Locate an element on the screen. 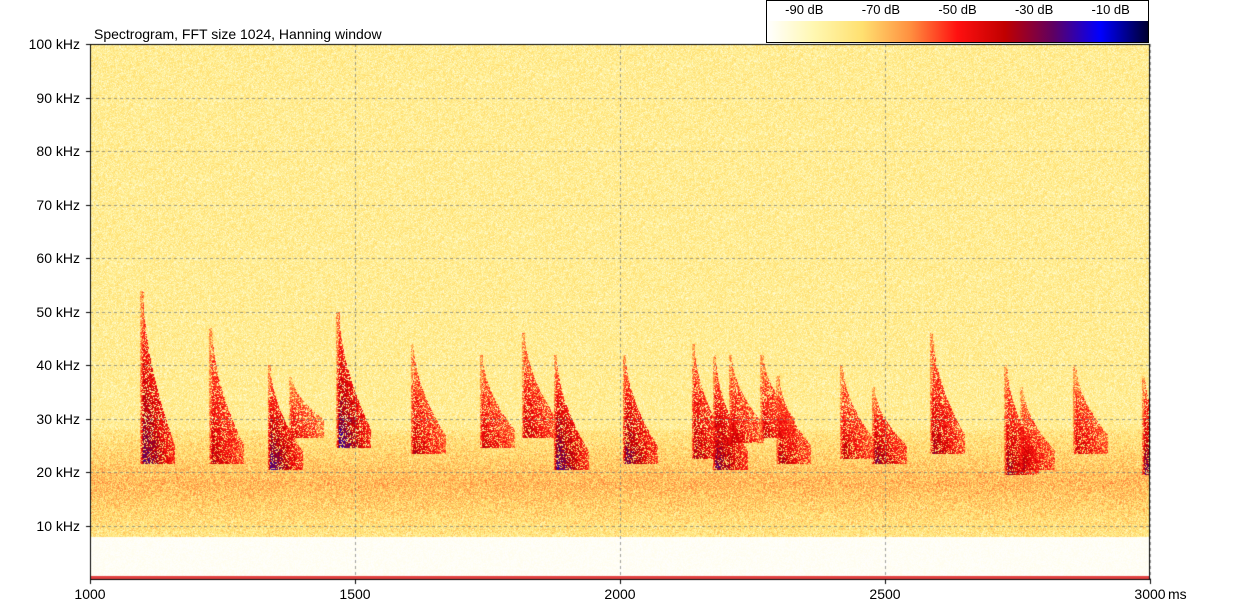 This screenshot has width=1238, height=606. colorbar-tick-label: -70 dB is located at coordinates (881, 9).